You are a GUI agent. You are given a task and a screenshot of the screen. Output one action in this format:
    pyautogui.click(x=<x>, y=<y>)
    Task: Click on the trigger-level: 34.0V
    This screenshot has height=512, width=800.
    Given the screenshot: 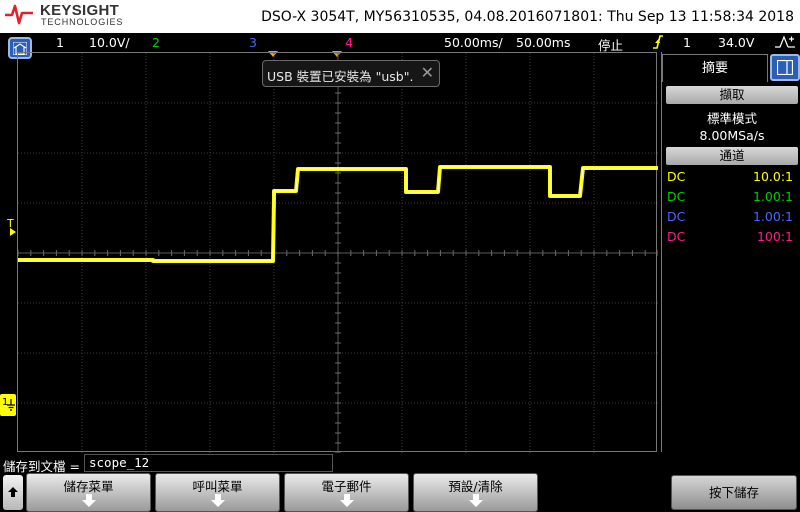 What is the action you would take?
    pyautogui.click(x=736, y=42)
    